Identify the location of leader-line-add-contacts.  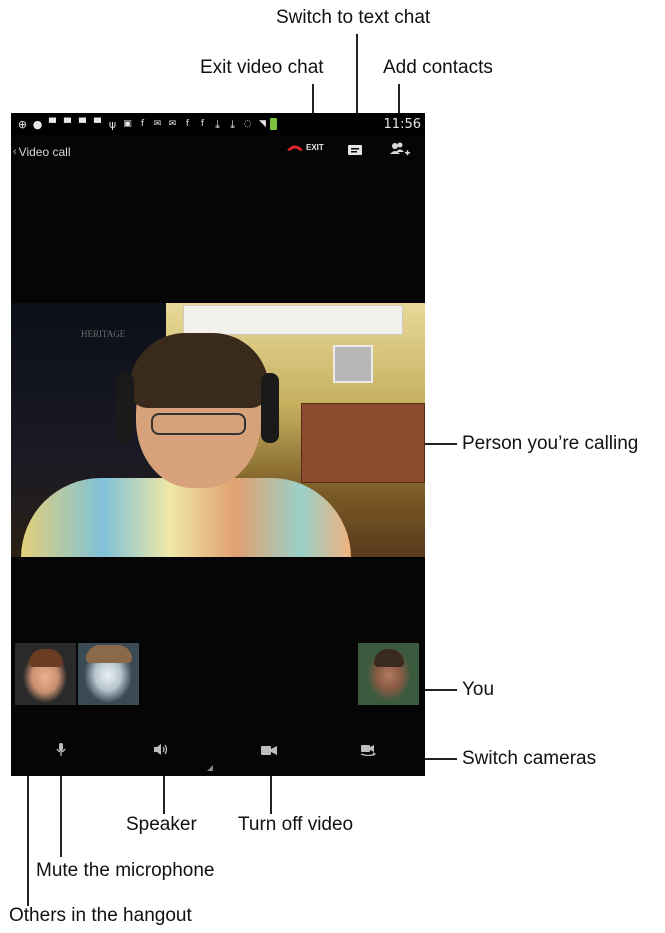
(399, 98).